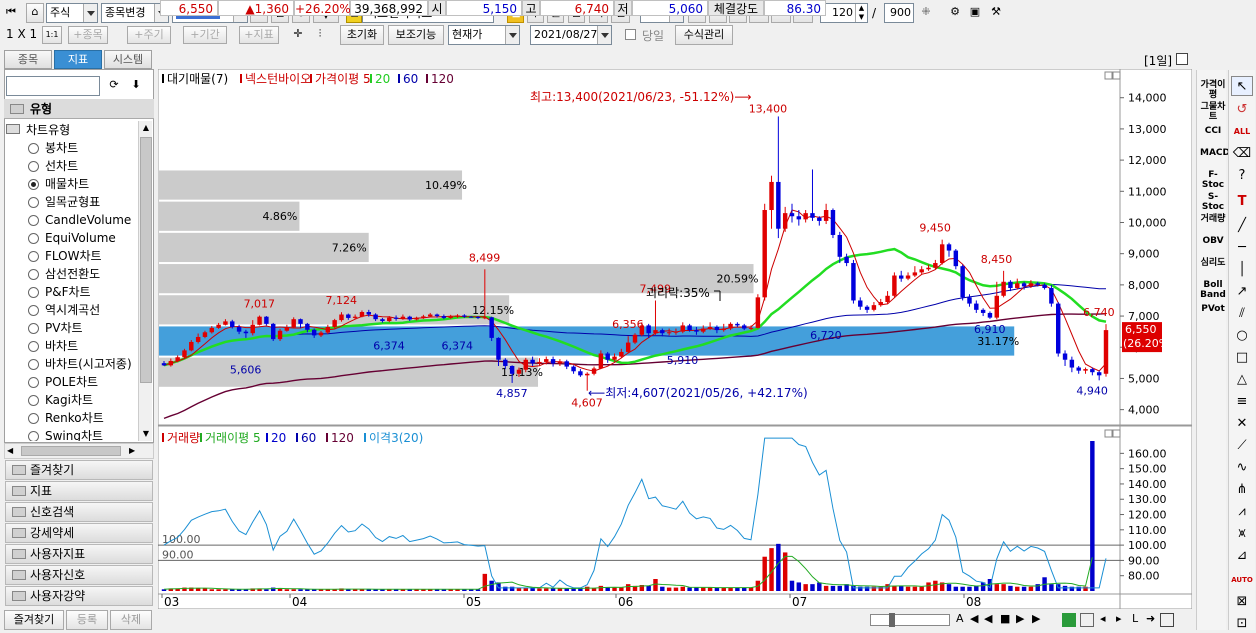  Describe the element at coordinates (79, 596) in the screenshot. I see `section-6: 사용자강약` at that location.